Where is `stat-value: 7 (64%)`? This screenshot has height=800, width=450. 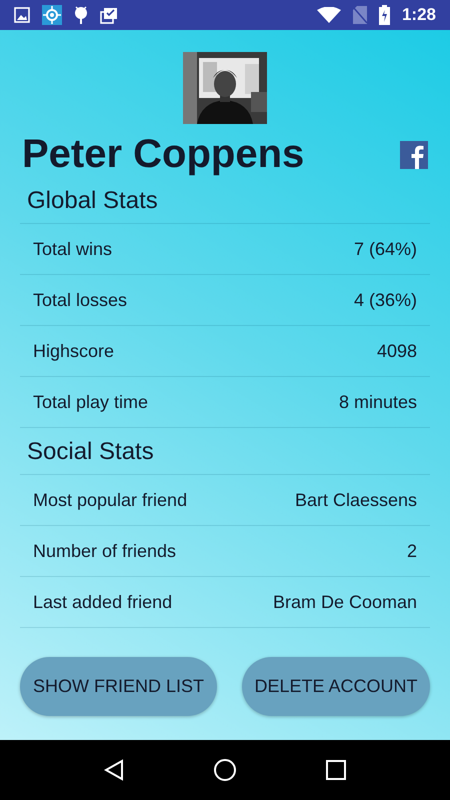
stat-value: 7 (64%) is located at coordinates (385, 249).